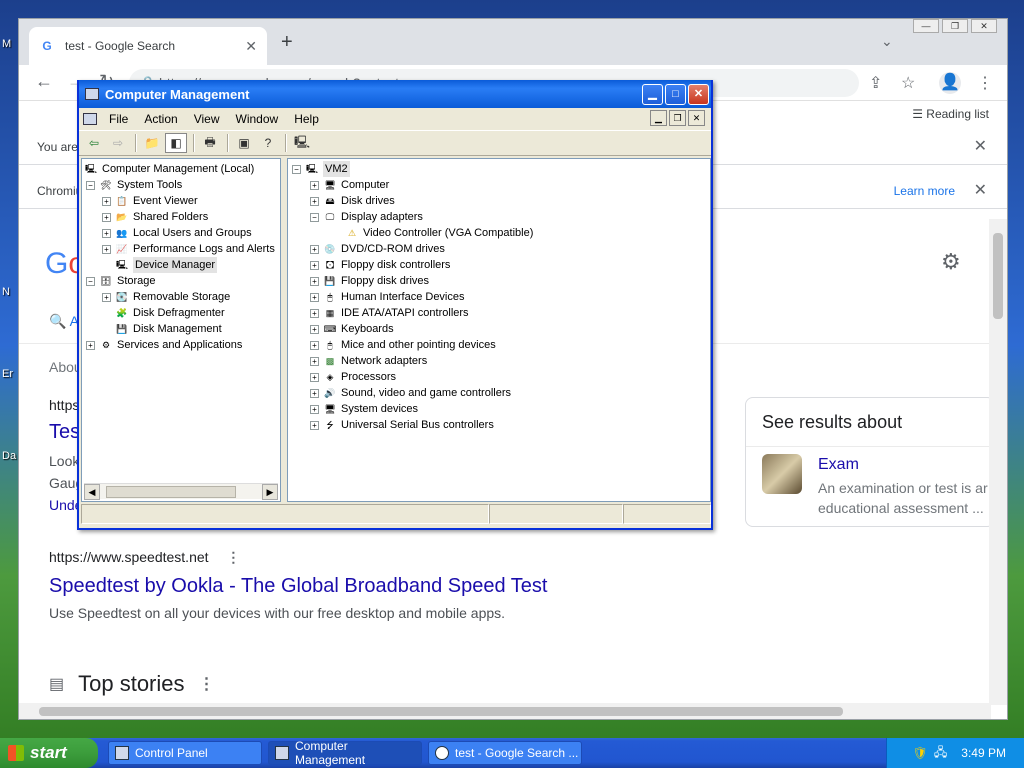 This screenshot has height=768, width=1024. I want to click on back-arrow-icon: ←, so click(44, 81).